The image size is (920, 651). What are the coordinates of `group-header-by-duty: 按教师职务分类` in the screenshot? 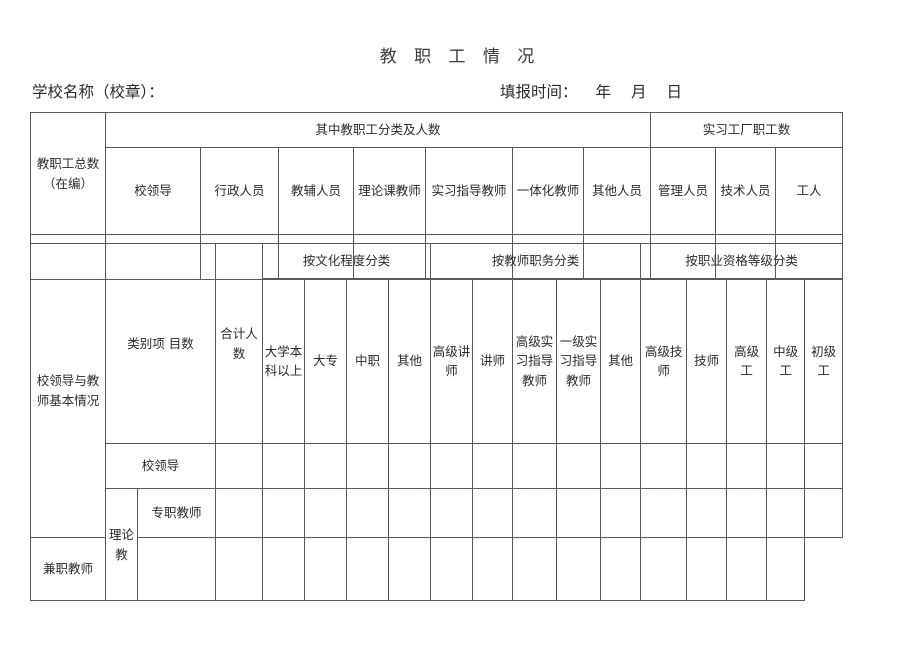 It's located at (536, 261).